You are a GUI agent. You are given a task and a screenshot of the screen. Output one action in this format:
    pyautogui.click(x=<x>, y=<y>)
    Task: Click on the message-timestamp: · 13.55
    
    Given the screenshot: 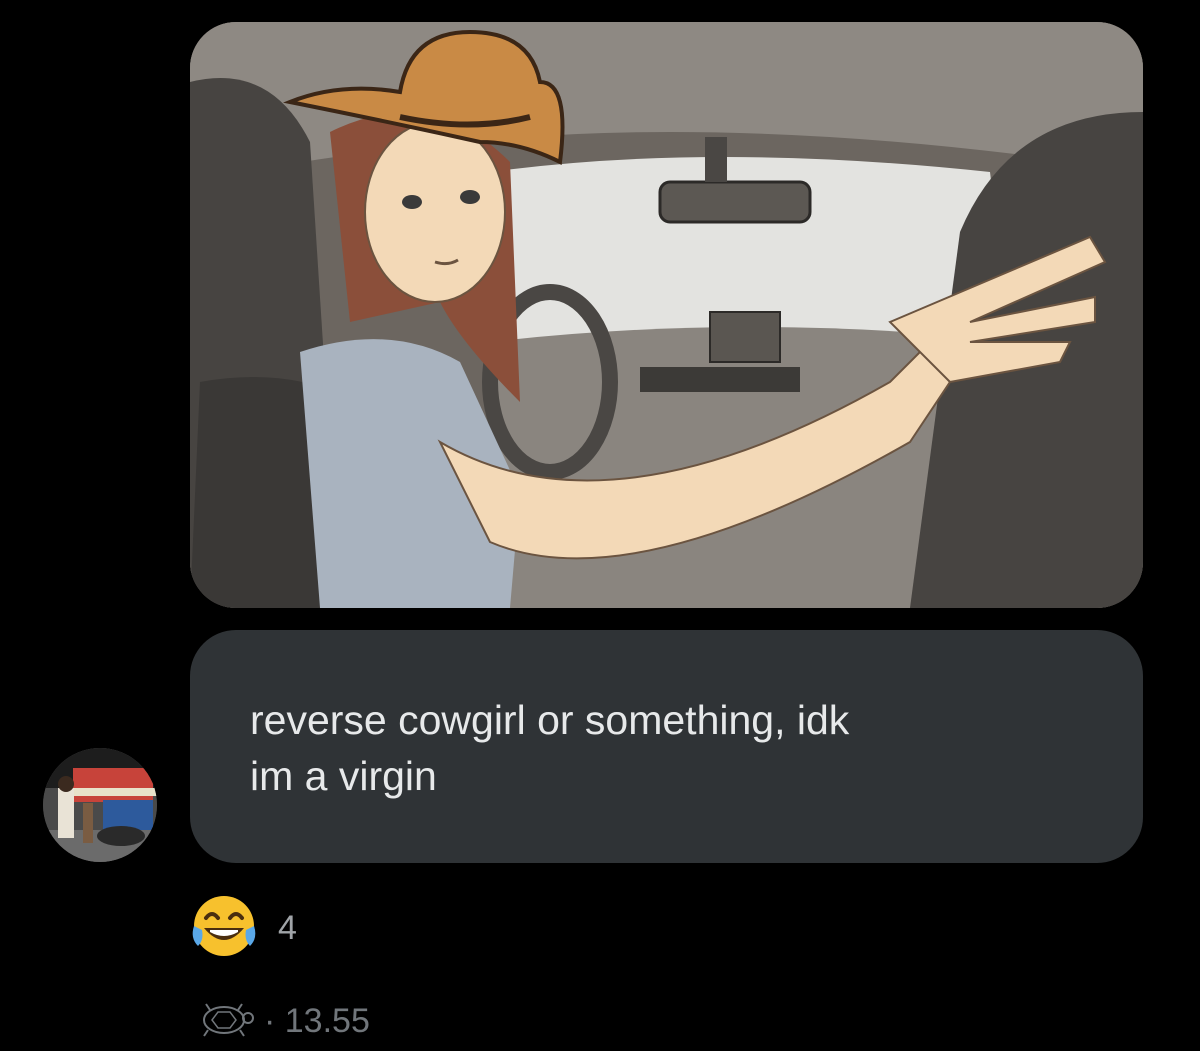 What is the action you would take?
    pyautogui.click(x=317, y=1020)
    